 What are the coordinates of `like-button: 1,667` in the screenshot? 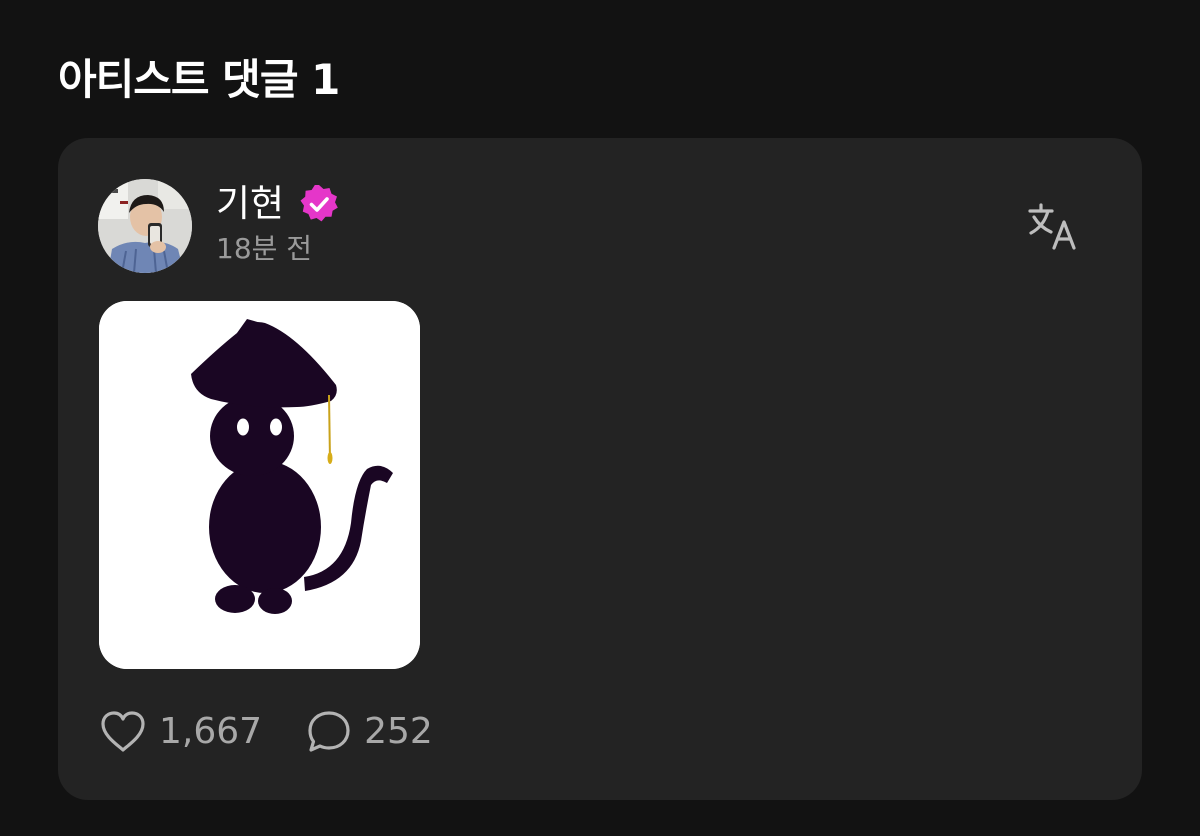 It's located at (180, 732).